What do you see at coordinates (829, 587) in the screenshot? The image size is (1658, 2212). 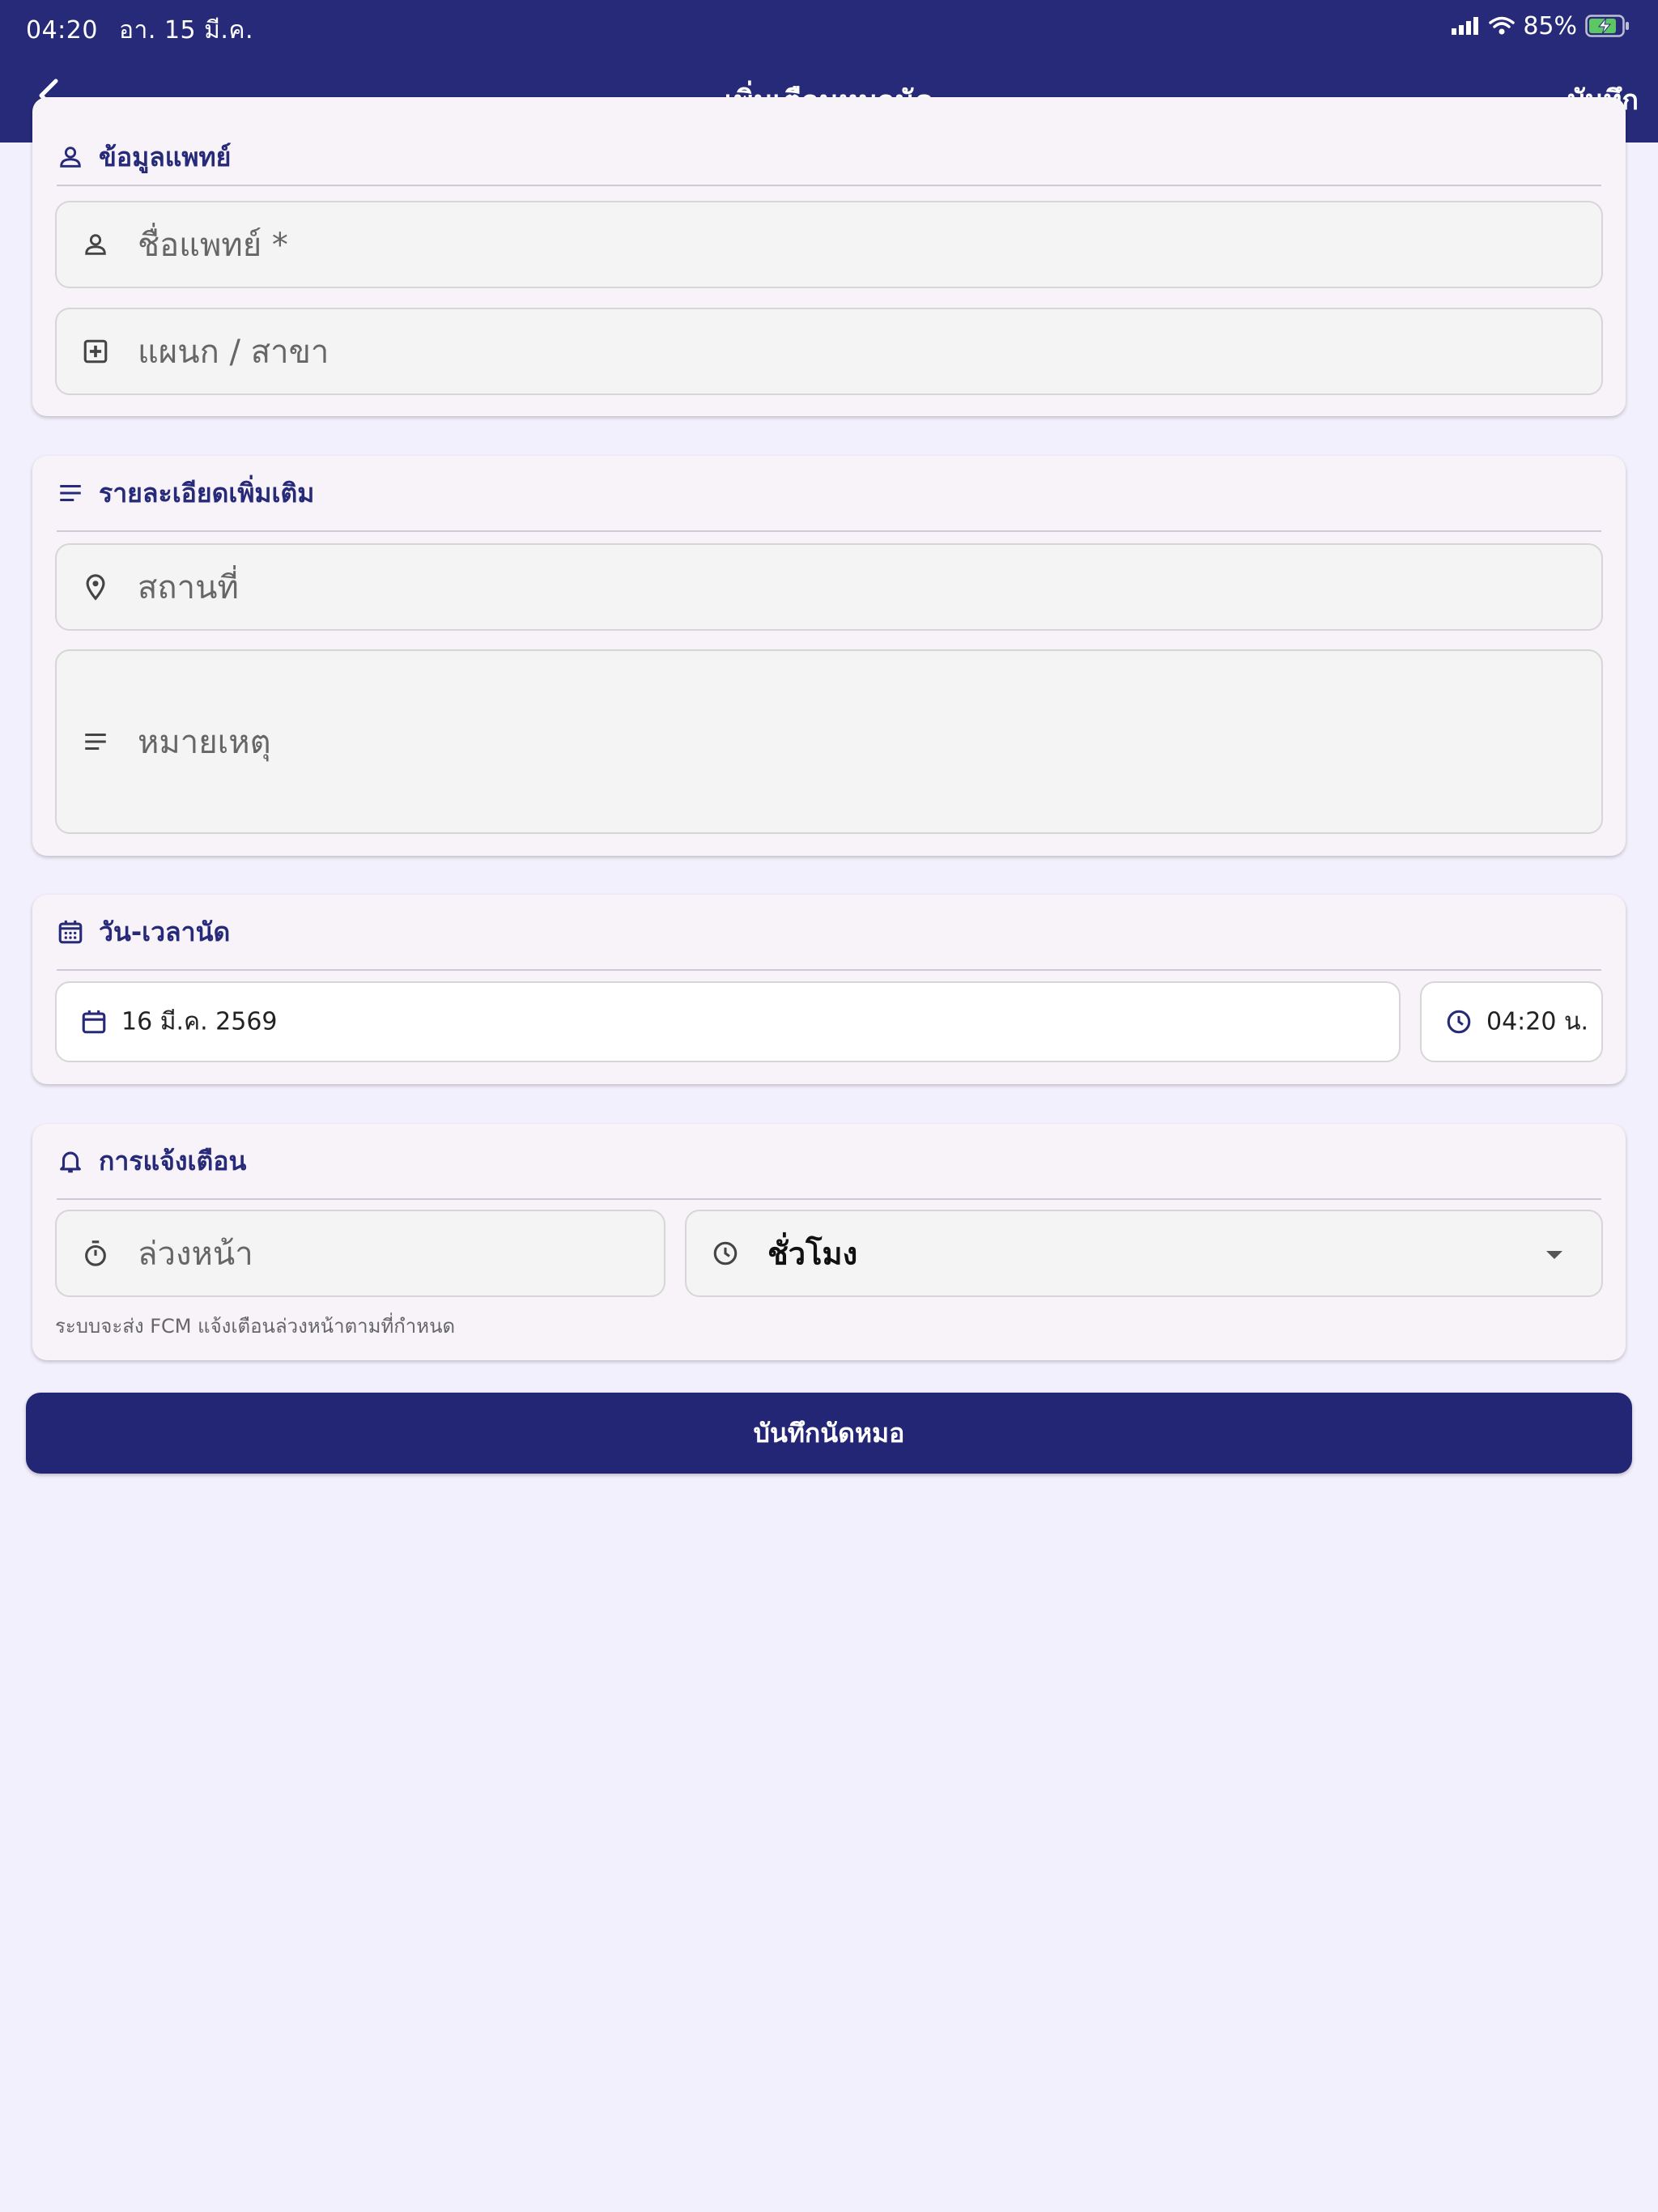 I see `location-field: สถานที่` at bounding box center [829, 587].